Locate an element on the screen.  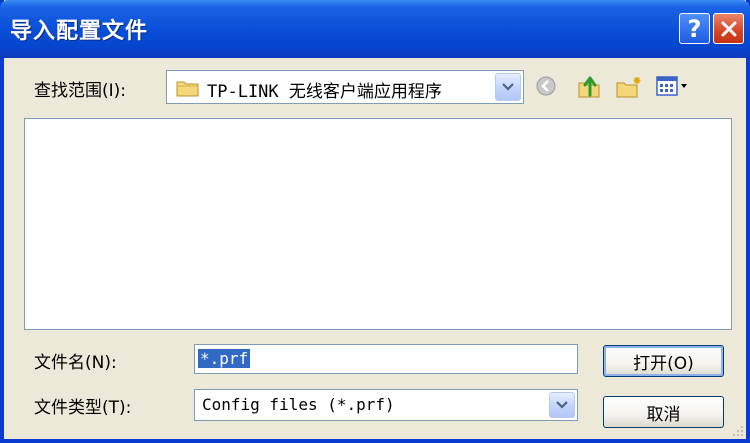
close-icon is located at coordinates (728, 28).